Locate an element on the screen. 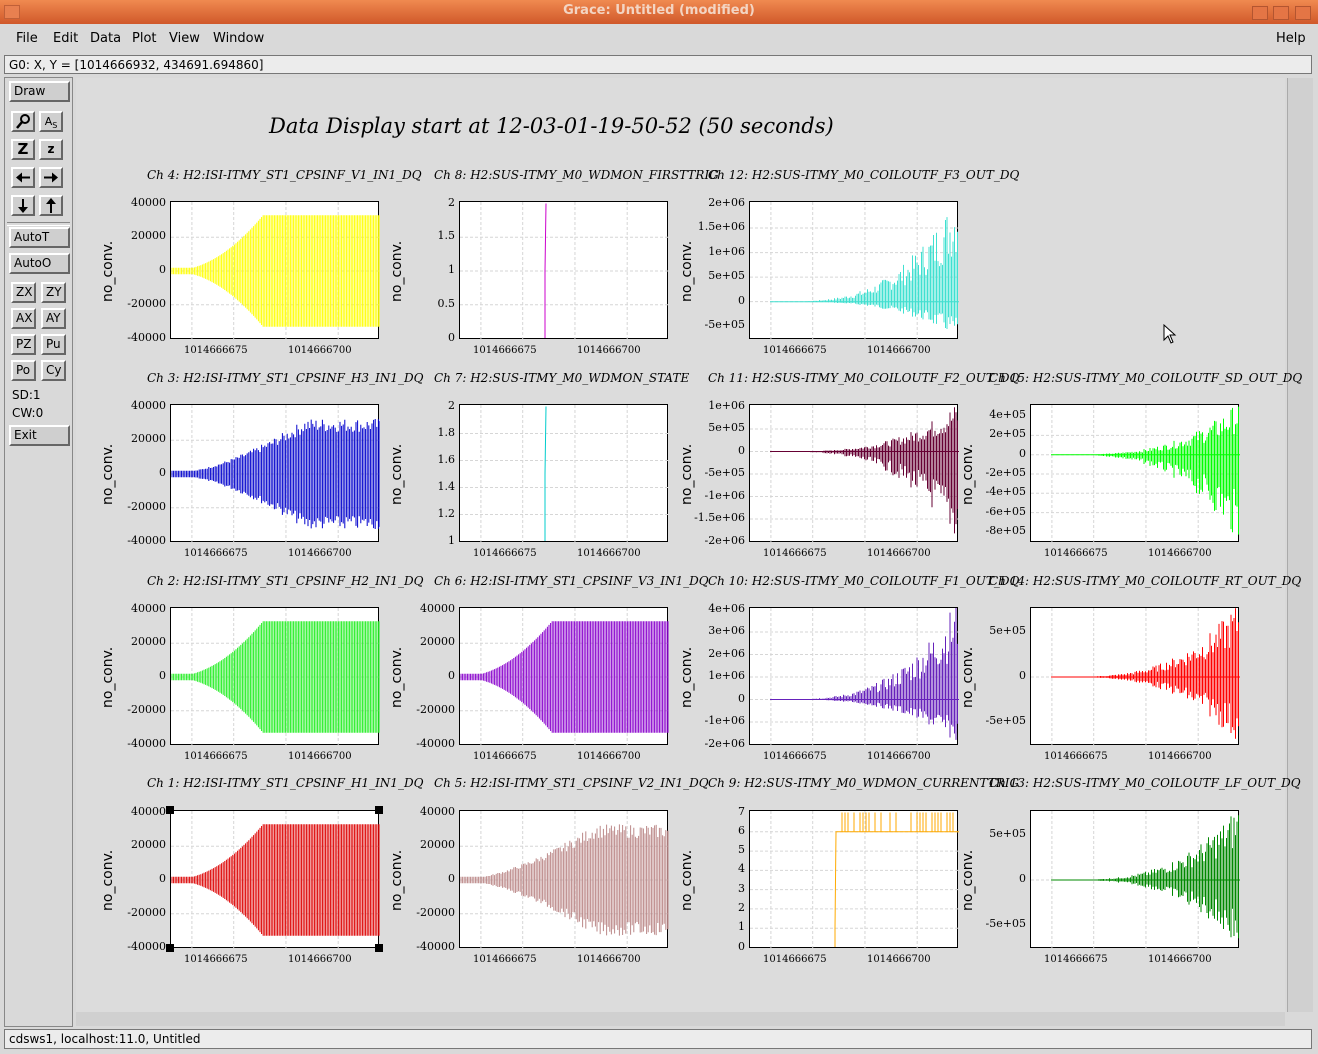  pan-down-icon is located at coordinates (23, 205).